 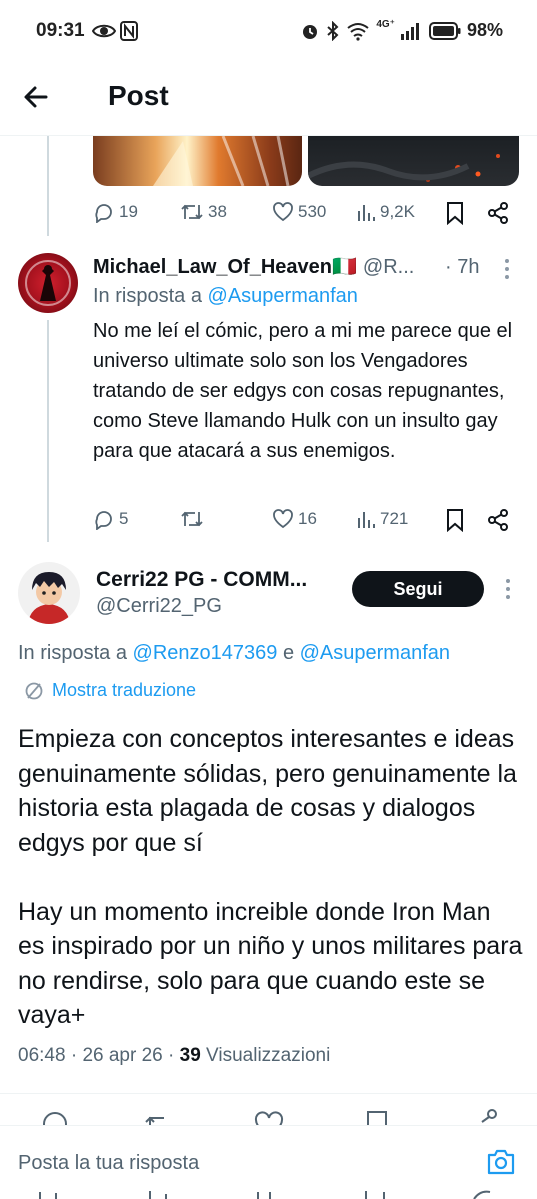 What do you see at coordinates (124, 690) in the screenshot?
I see `translate-label: Mostra traduzione` at bounding box center [124, 690].